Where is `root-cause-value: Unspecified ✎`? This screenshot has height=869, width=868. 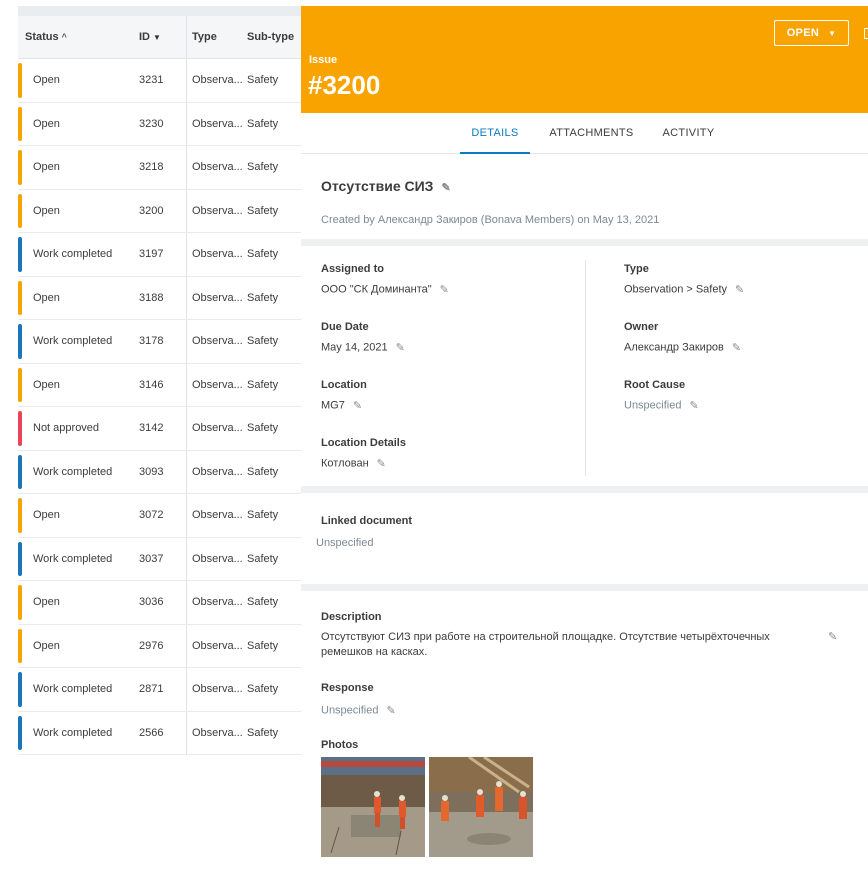
root-cause-value: Unspecified ✎ is located at coordinates (661, 405).